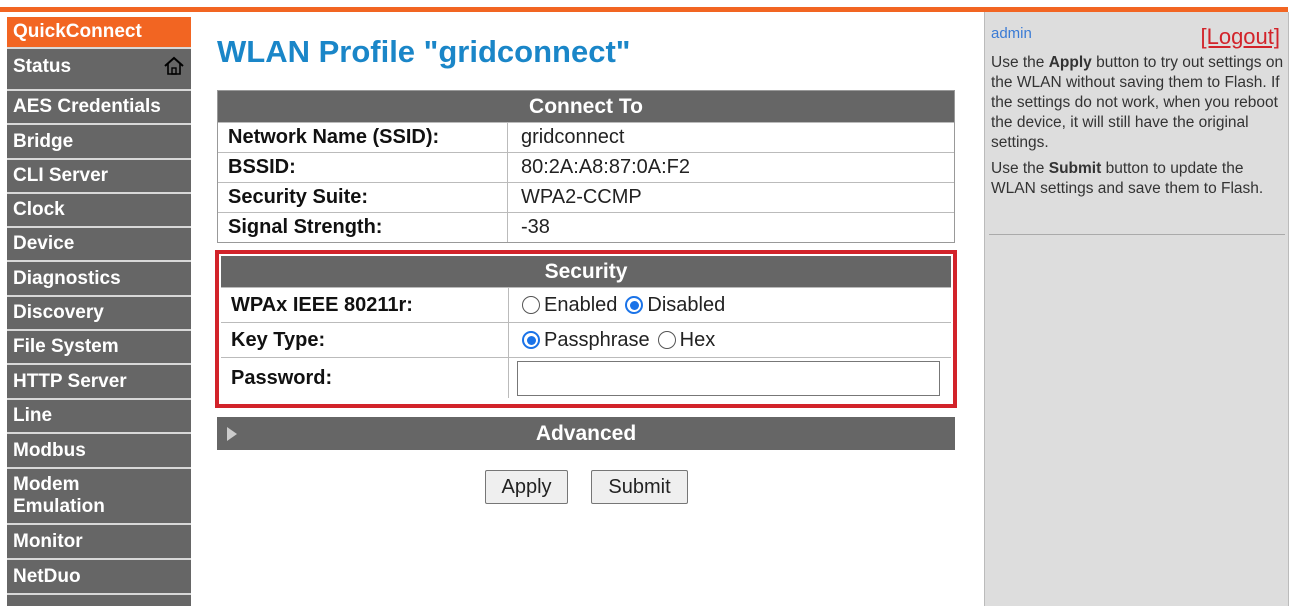 The width and height of the screenshot is (1299, 606). What do you see at coordinates (363, 197) in the screenshot?
I see `security-suite-label: Security Suite:` at bounding box center [363, 197].